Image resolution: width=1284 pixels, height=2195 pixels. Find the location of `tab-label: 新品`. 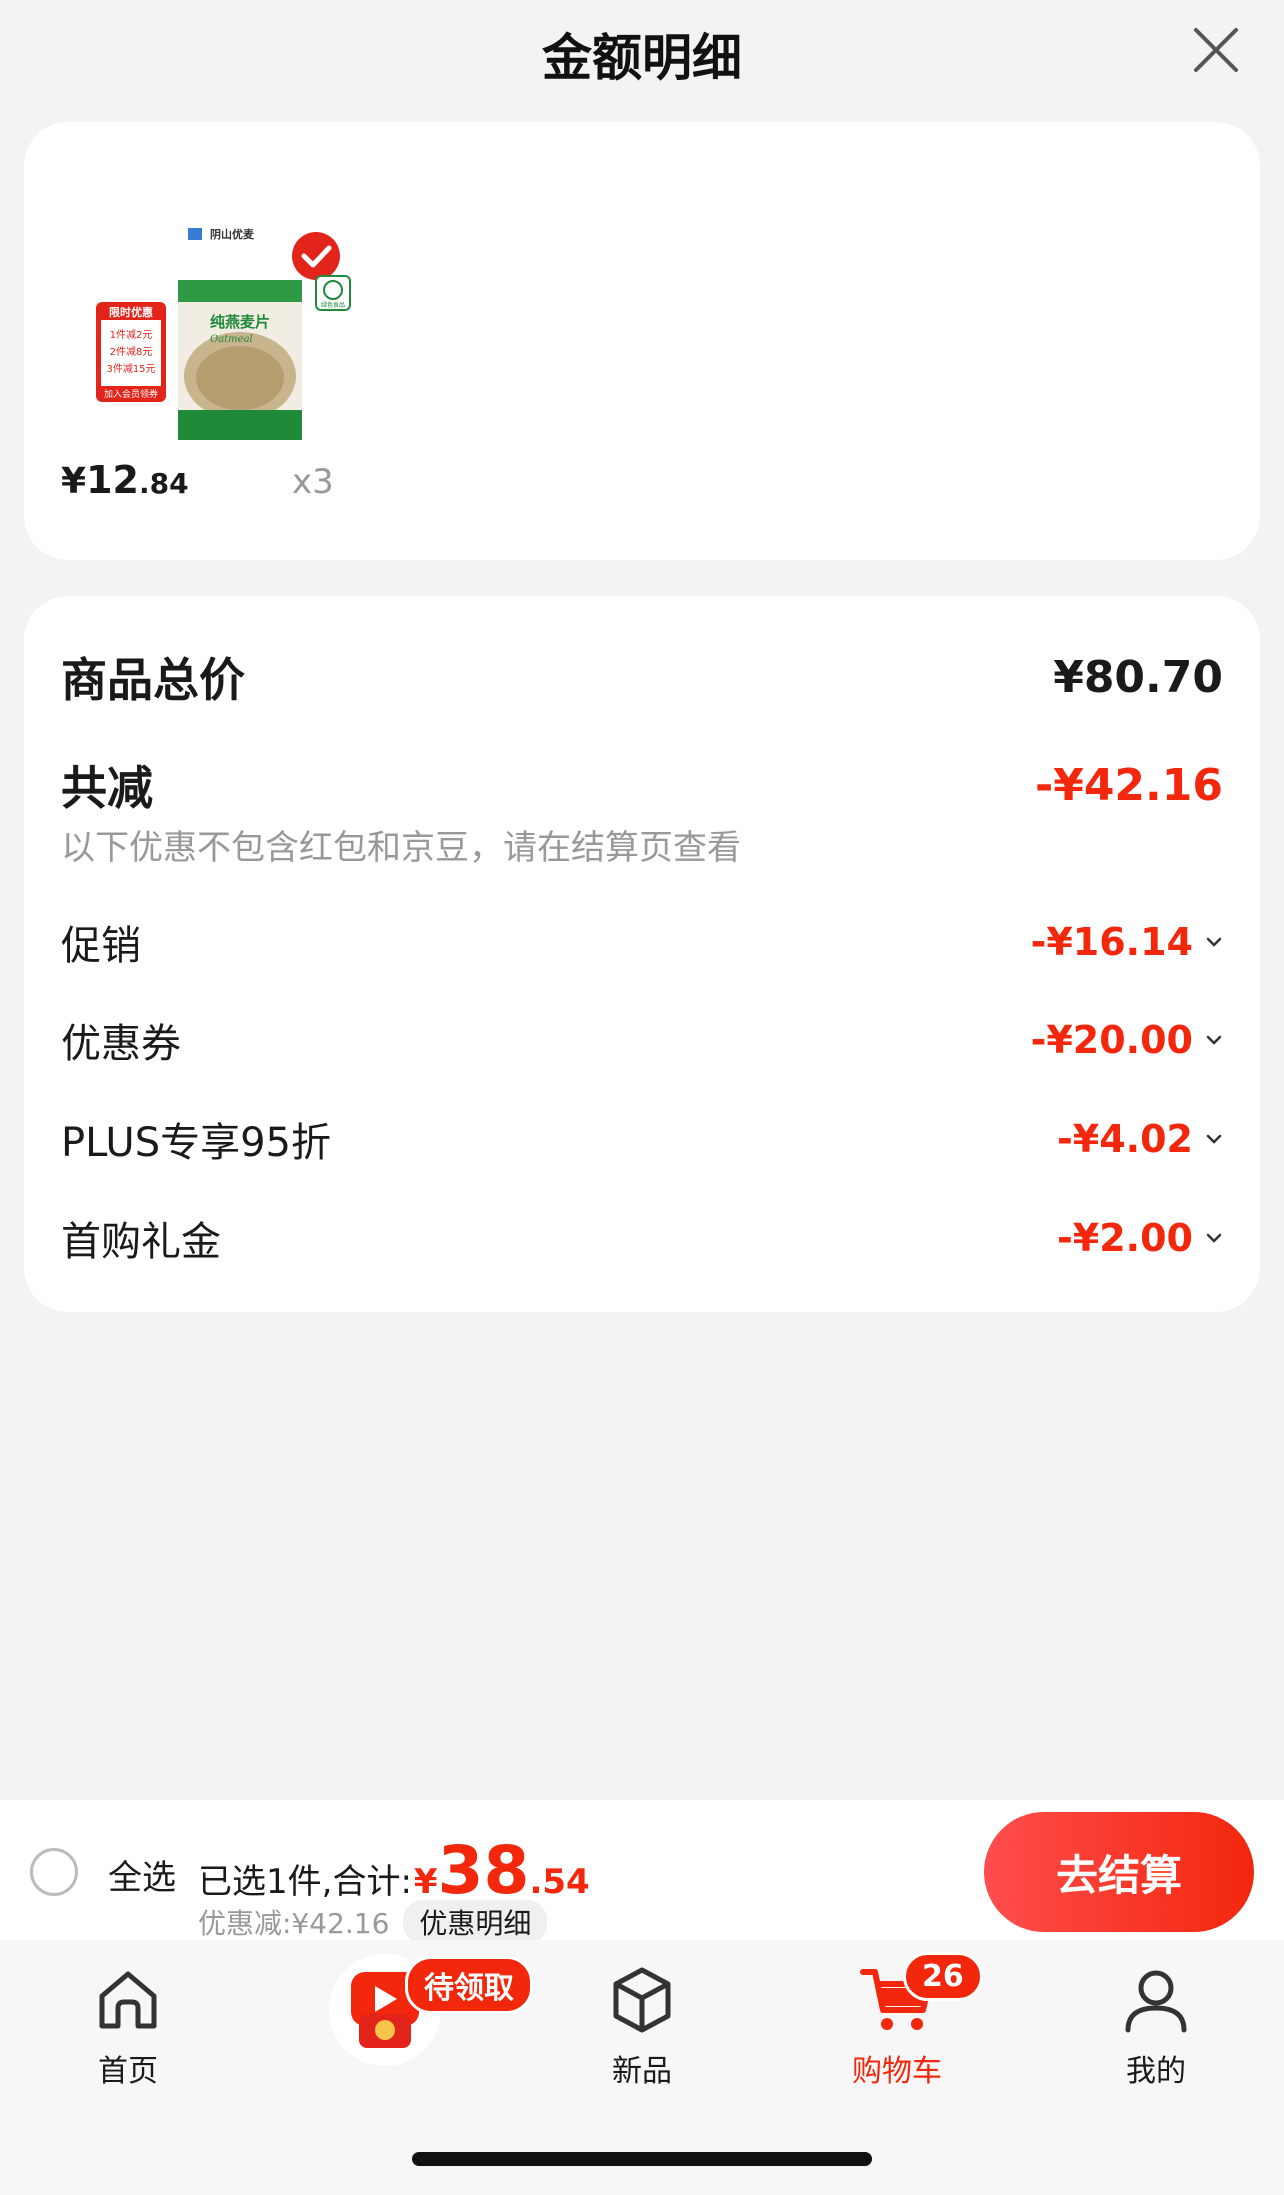

tab-label: 新品 is located at coordinates (642, 2071).